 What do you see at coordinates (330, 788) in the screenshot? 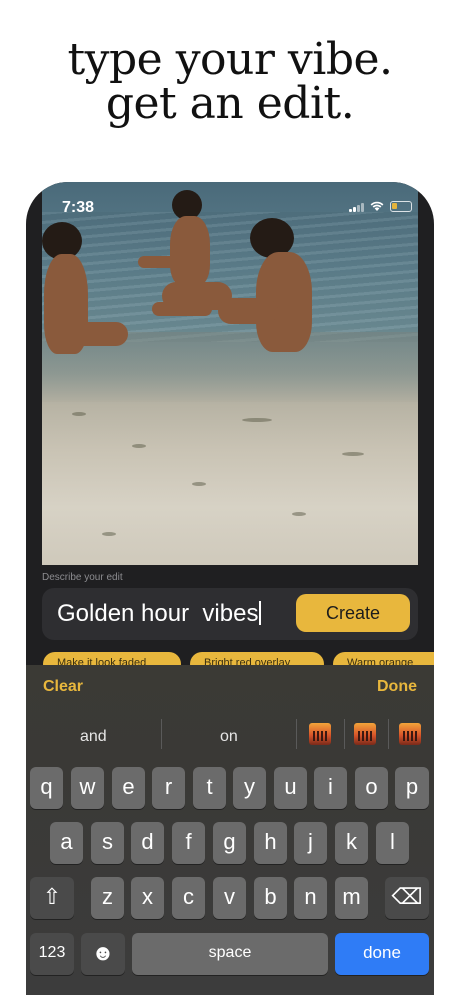
I see `key-i: i` at bounding box center [330, 788].